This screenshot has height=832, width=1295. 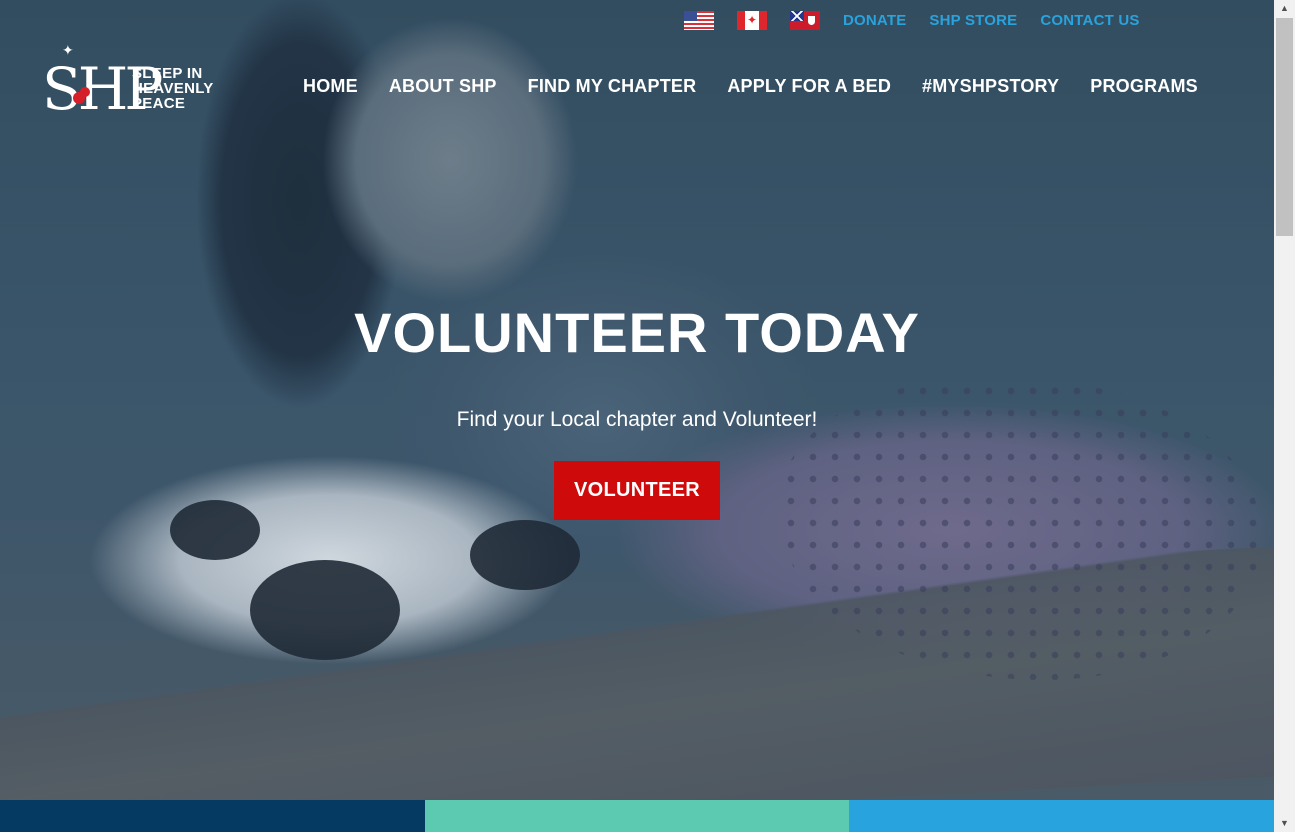 I want to click on volunteer-button: VOLUNTEER, so click(x=637, y=490).